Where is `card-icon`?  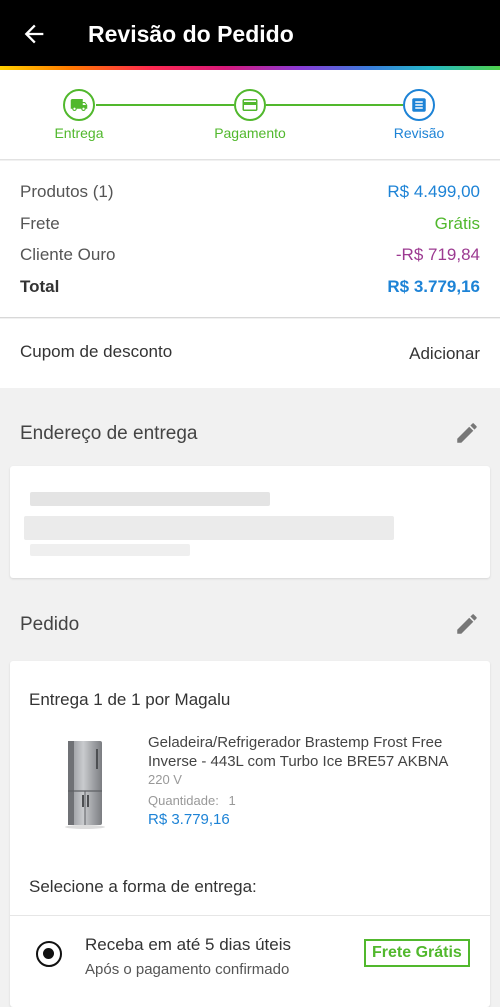
card-icon is located at coordinates (250, 105).